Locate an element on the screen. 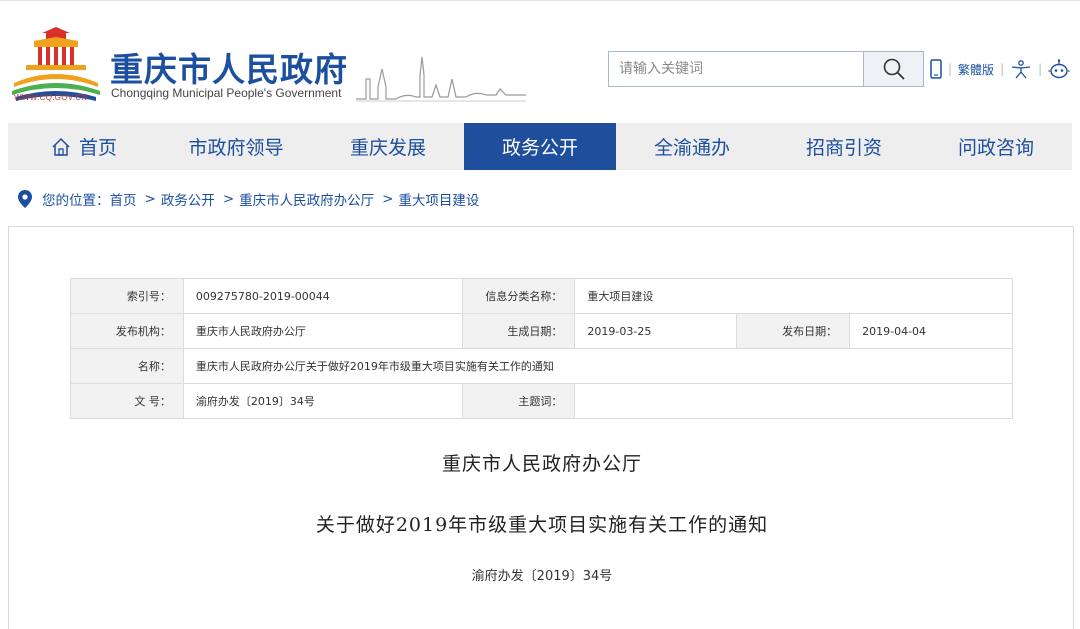  doc-number-value: 渝府办发〔2019〕34号 is located at coordinates (322, 401).